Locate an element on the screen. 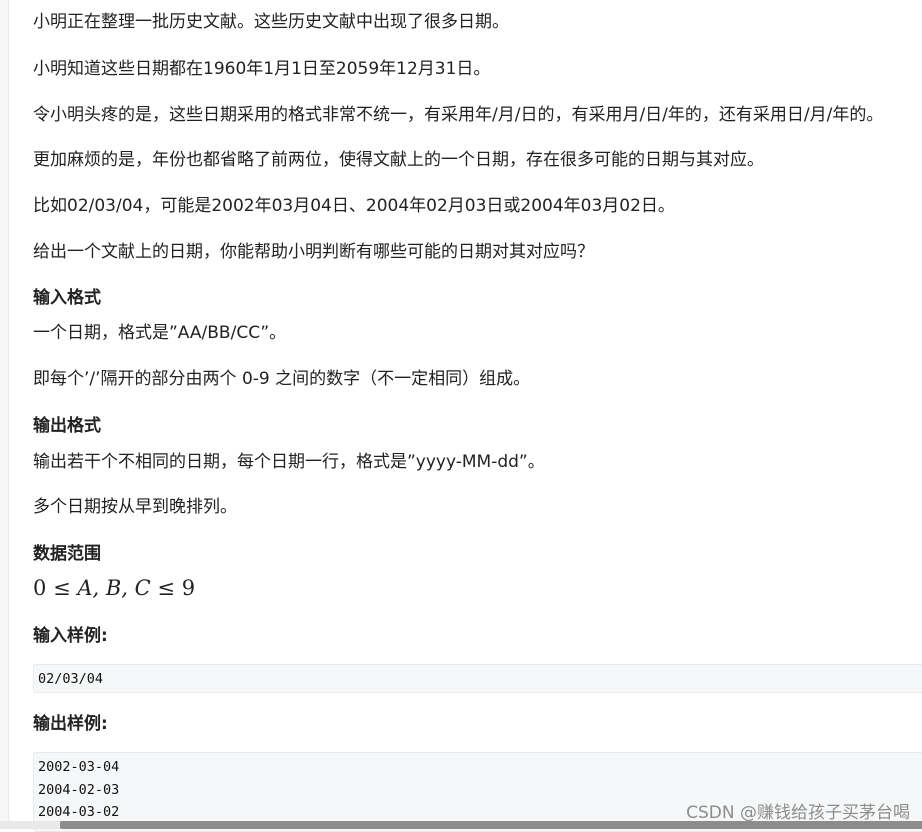 The height and width of the screenshot is (832, 922). left-gutter is located at coordinates (4, 414).